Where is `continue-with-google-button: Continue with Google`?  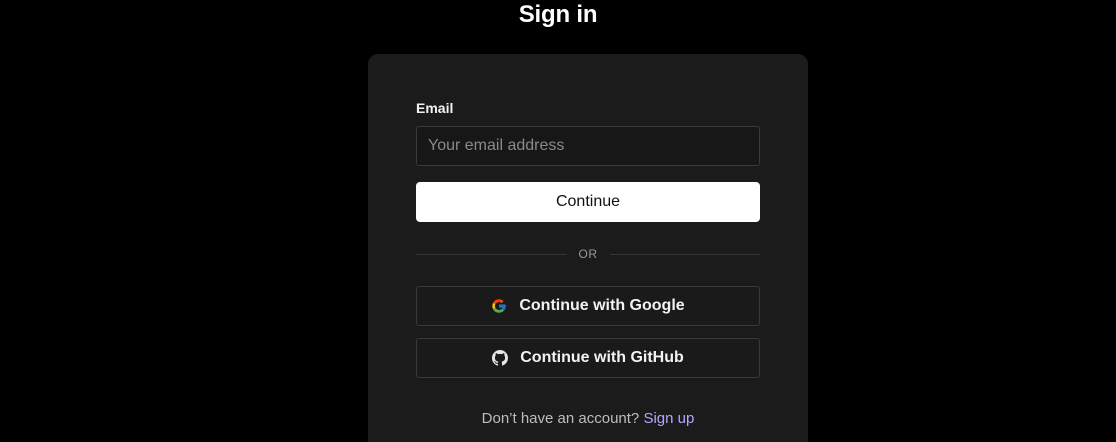
continue-with-google-button: Continue with Google is located at coordinates (588, 306).